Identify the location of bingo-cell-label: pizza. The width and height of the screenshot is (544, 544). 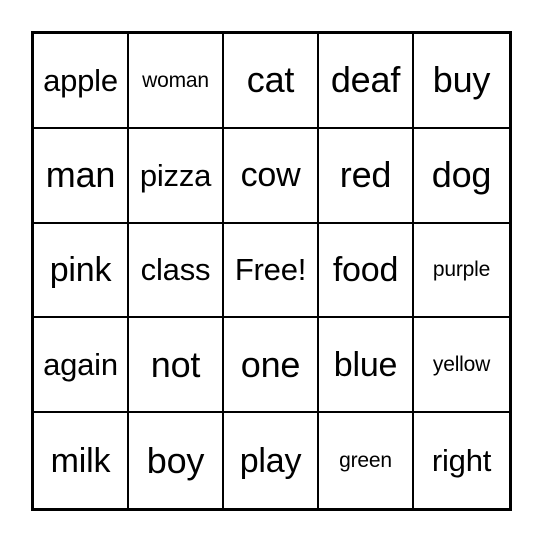
(175, 175).